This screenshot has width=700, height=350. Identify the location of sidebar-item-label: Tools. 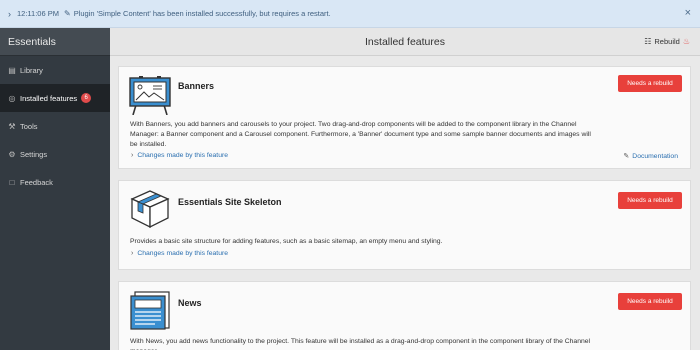
(29, 126).